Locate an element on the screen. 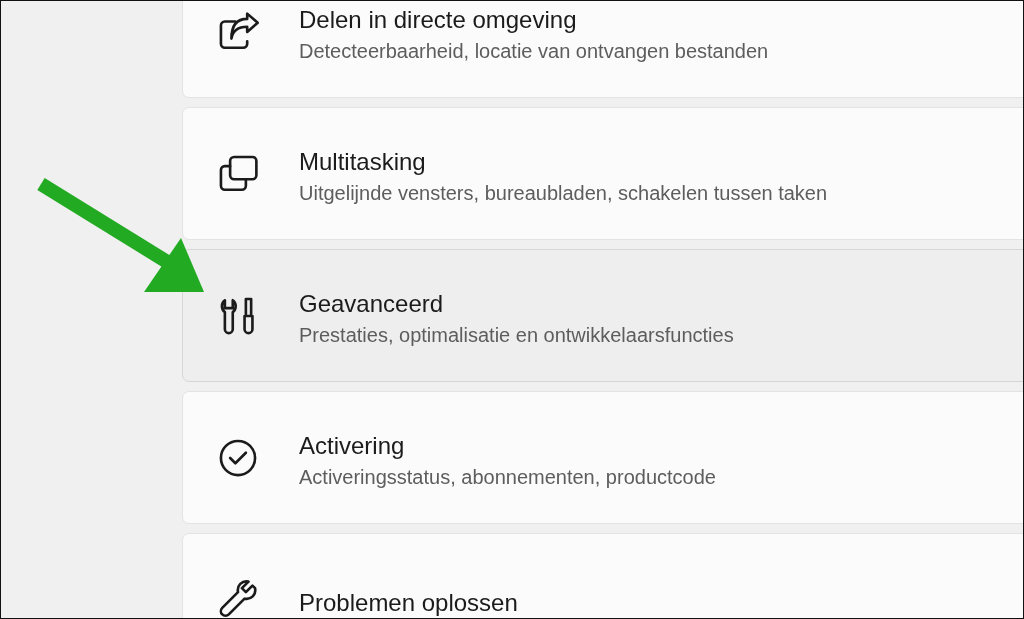 The image size is (1024, 619). item-description: Uitgelijnde vensters, bureaubladen, schakelen tussen taken is located at coordinates (563, 193).